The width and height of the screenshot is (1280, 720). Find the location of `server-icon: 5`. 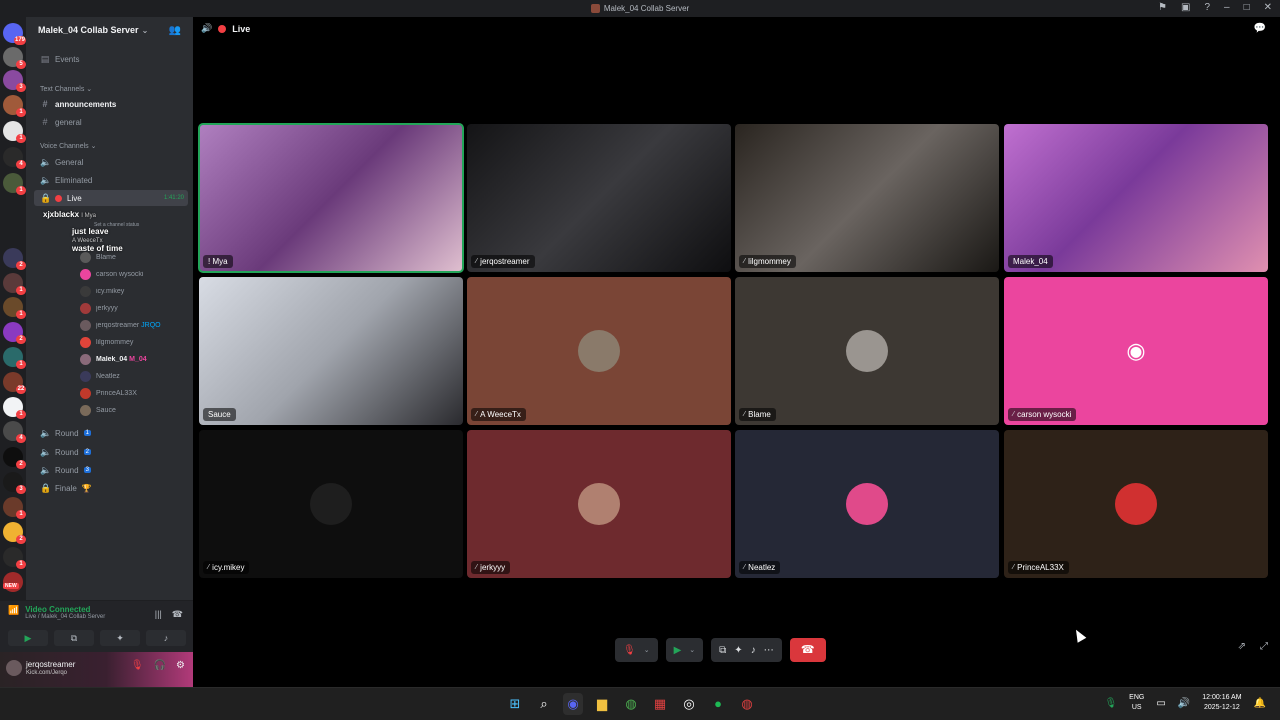

server-icon: 5 is located at coordinates (14, 58).